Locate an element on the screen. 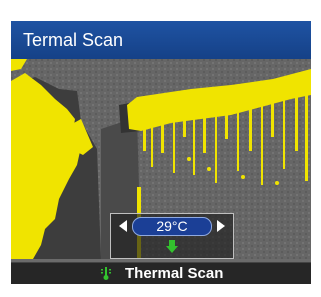  thermometer-icon is located at coordinates (106, 273).